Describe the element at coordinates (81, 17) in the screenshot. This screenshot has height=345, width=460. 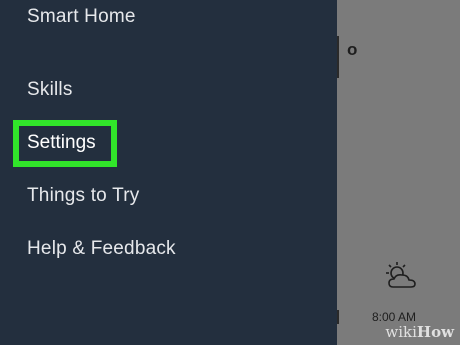
I see `nav-item-smart-home: Smart Home` at that location.